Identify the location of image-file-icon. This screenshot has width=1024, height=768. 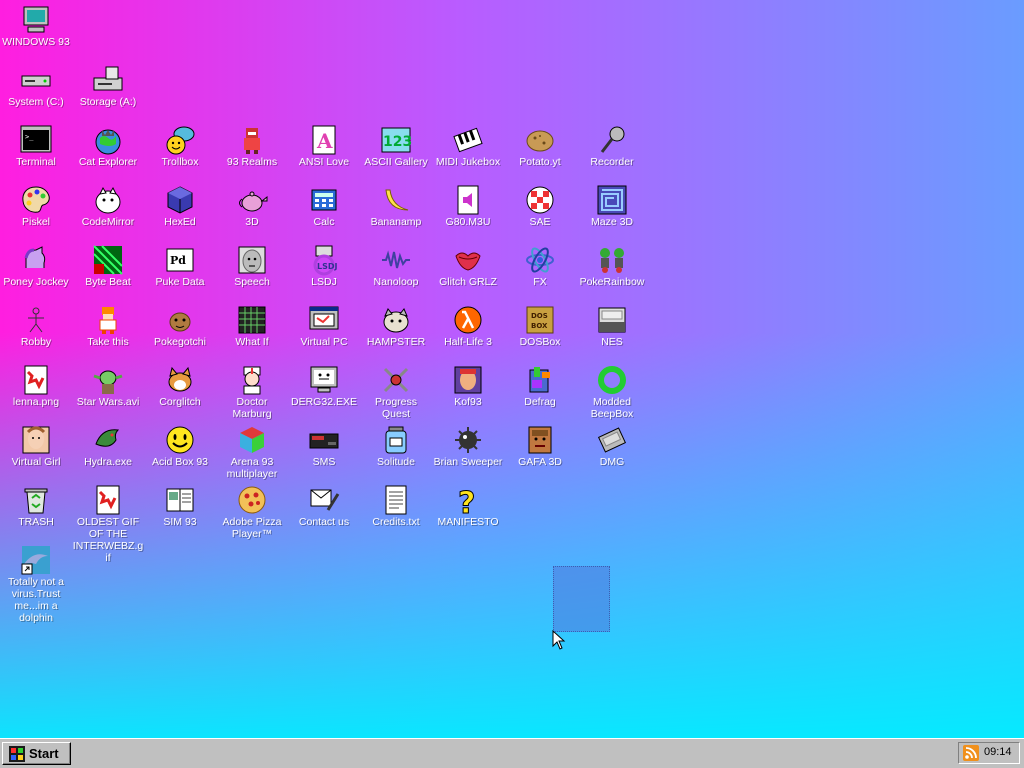
(36, 380).